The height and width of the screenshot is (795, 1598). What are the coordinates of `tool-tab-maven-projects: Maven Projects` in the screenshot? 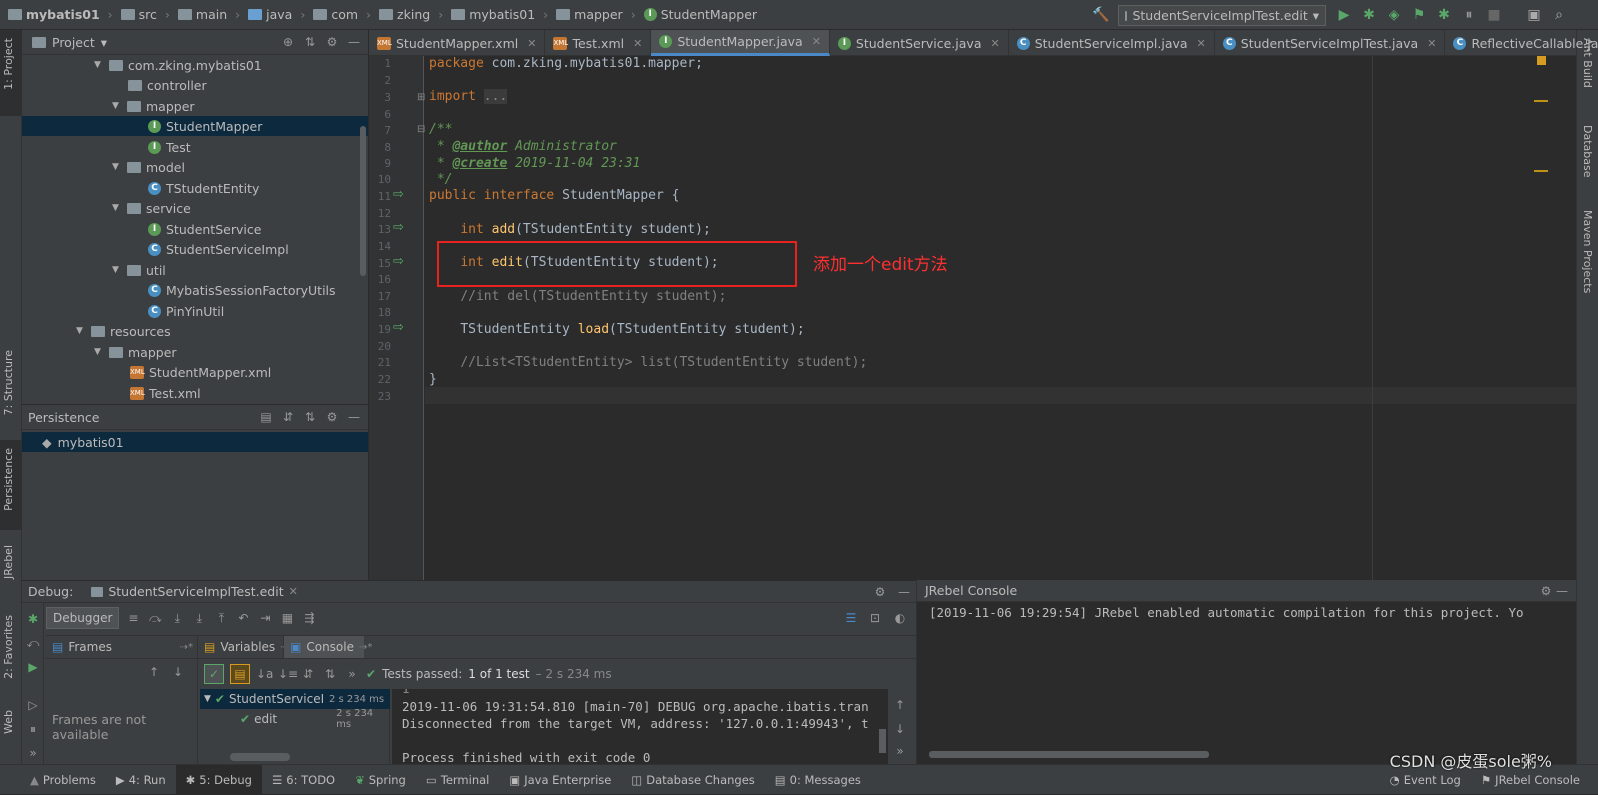 It's located at (1587, 251).